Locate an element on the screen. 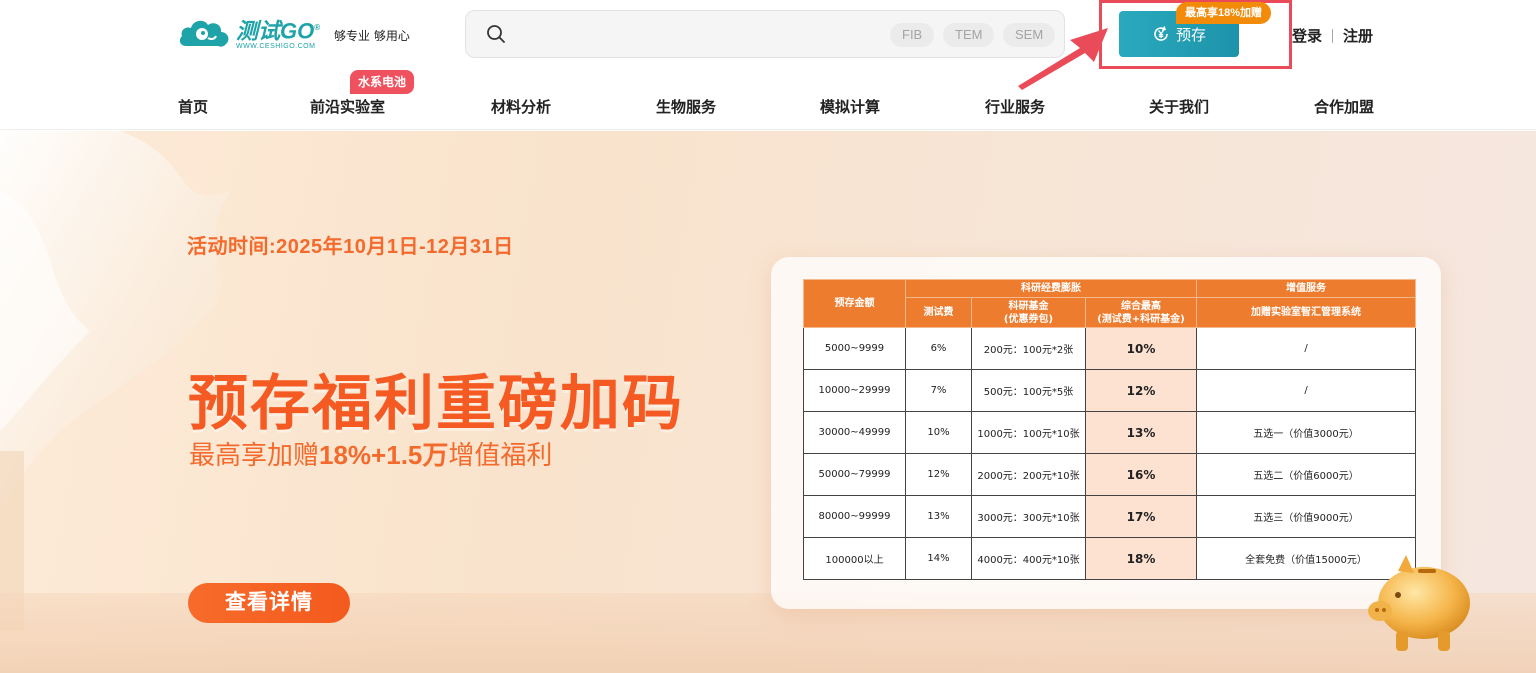 The width and height of the screenshot is (1536, 673). header-fund-note: (优惠券包) is located at coordinates (1028, 319).